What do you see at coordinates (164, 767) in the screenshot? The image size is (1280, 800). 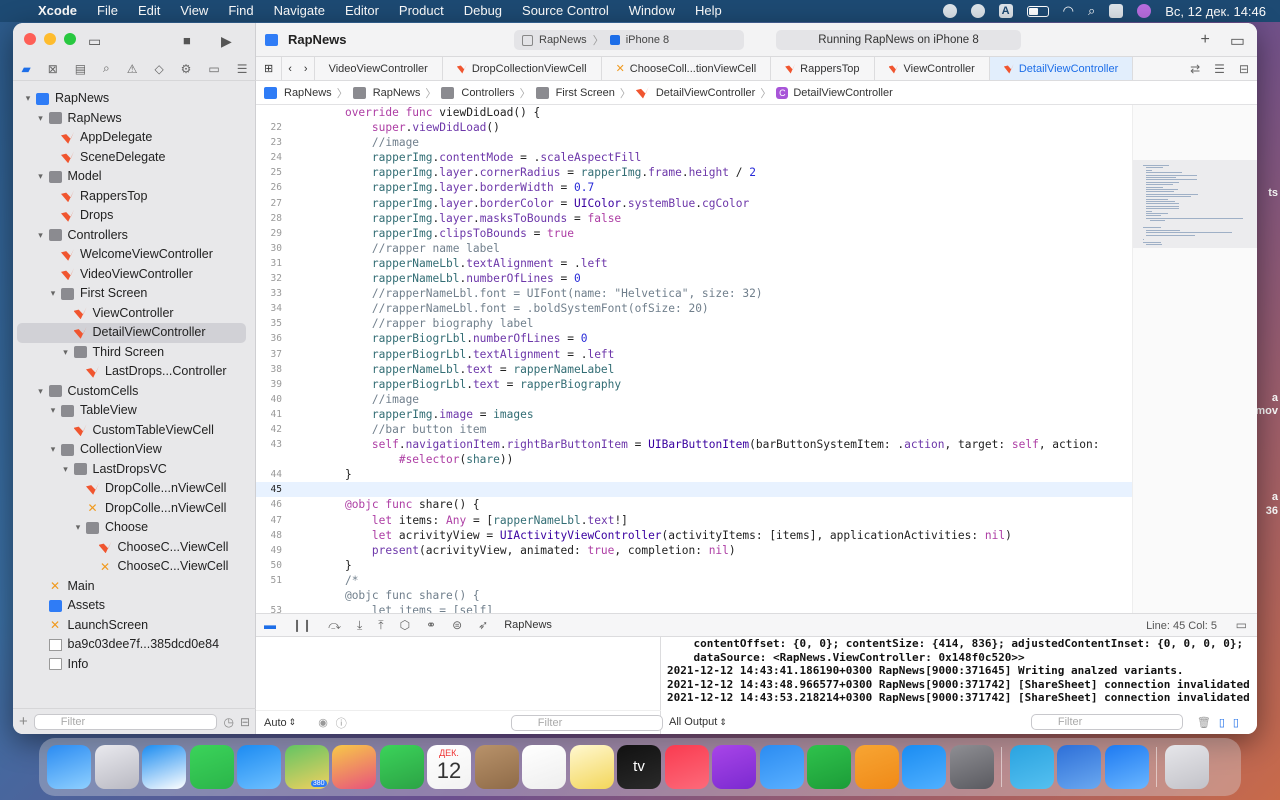 I see `safari-icon` at bounding box center [164, 767].